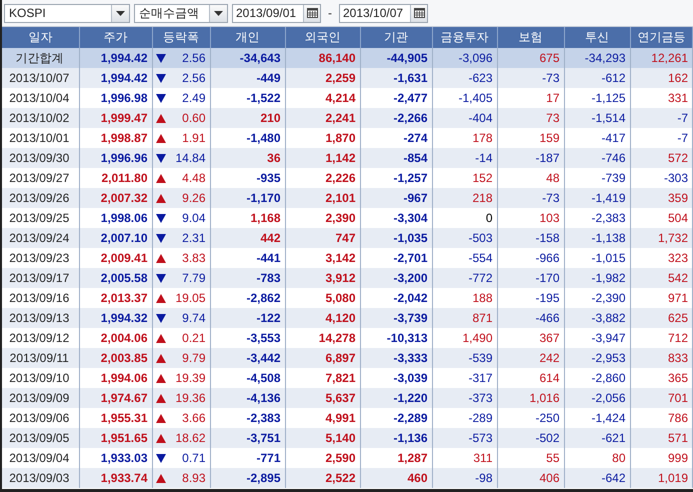 The image size is (693, 492). What do you see at coordinates (247, 138) in the screenshot?
I see `table-cell: -1,480` at bounding box center [247, 138].